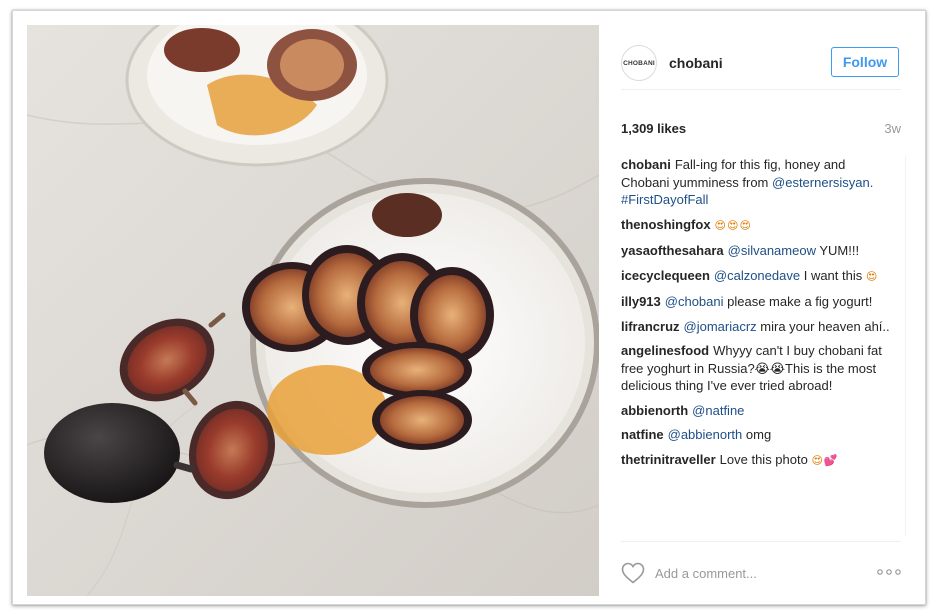 This screenshot has height=616, width=938. What do you see at coordinates (672, 250) in the screenshot?
I see `comment-username: yasaofthesahara` at bounding box center [672, 250].